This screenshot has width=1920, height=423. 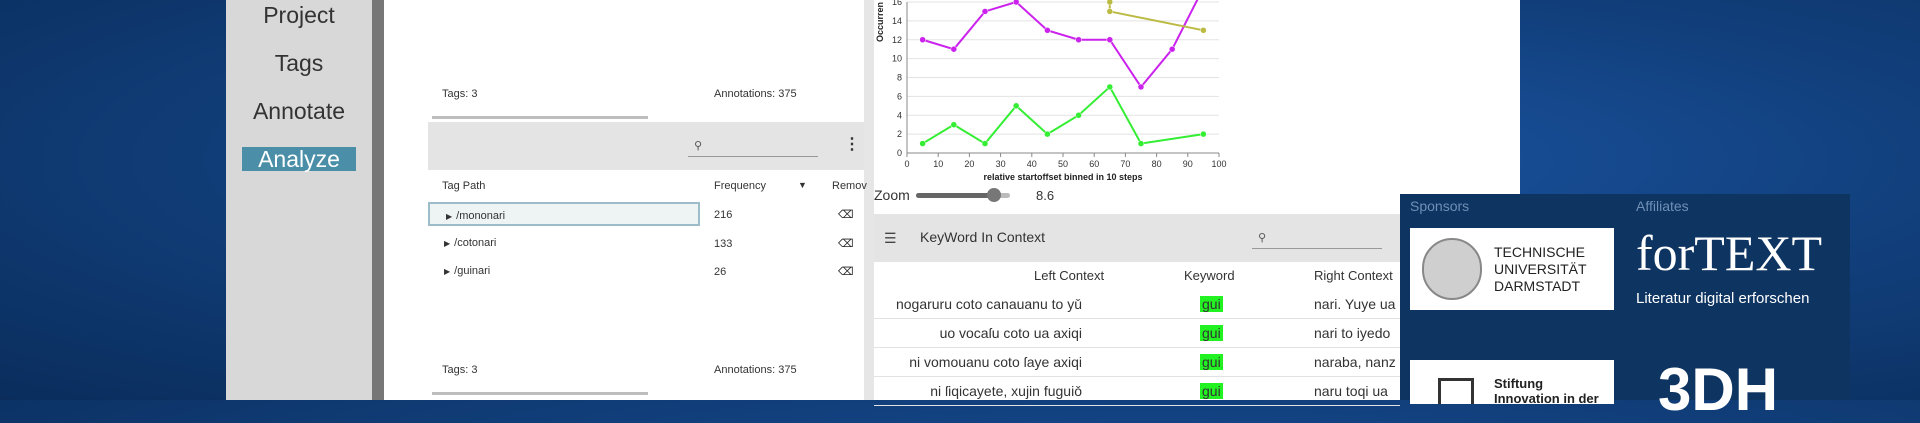 What do you see at coordinates (1045, 195) in the screenshot?
I see `zoom-value: 8.6` at bounding box center [1045, 195].